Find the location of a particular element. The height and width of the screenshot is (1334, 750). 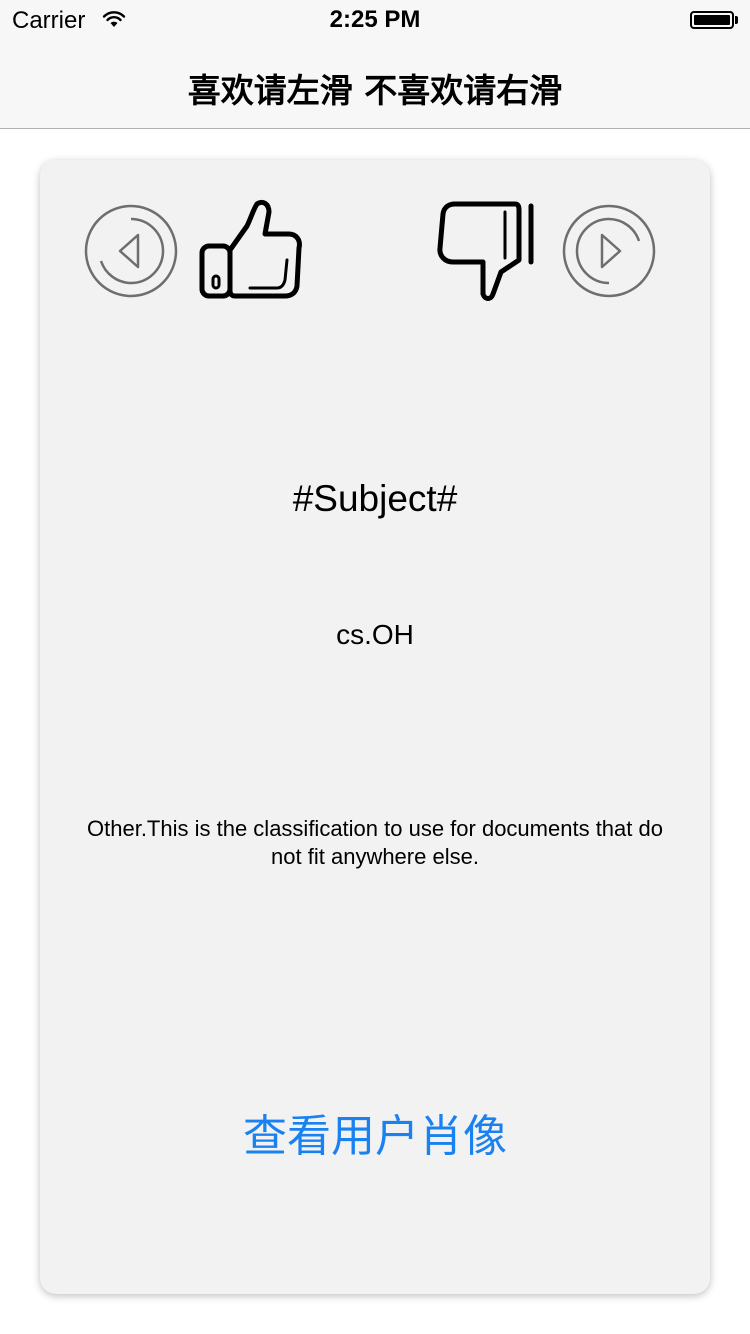

view-user-profile-link: 查看用户肖像 is located at coordinates (375, 1132).